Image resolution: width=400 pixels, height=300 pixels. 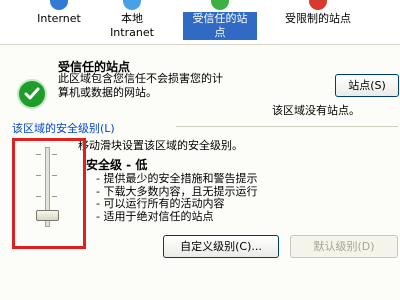 What do you see at coordinates (287, 126) in the screenshot?
I see `group-divider` at bounding box center [287, 126].